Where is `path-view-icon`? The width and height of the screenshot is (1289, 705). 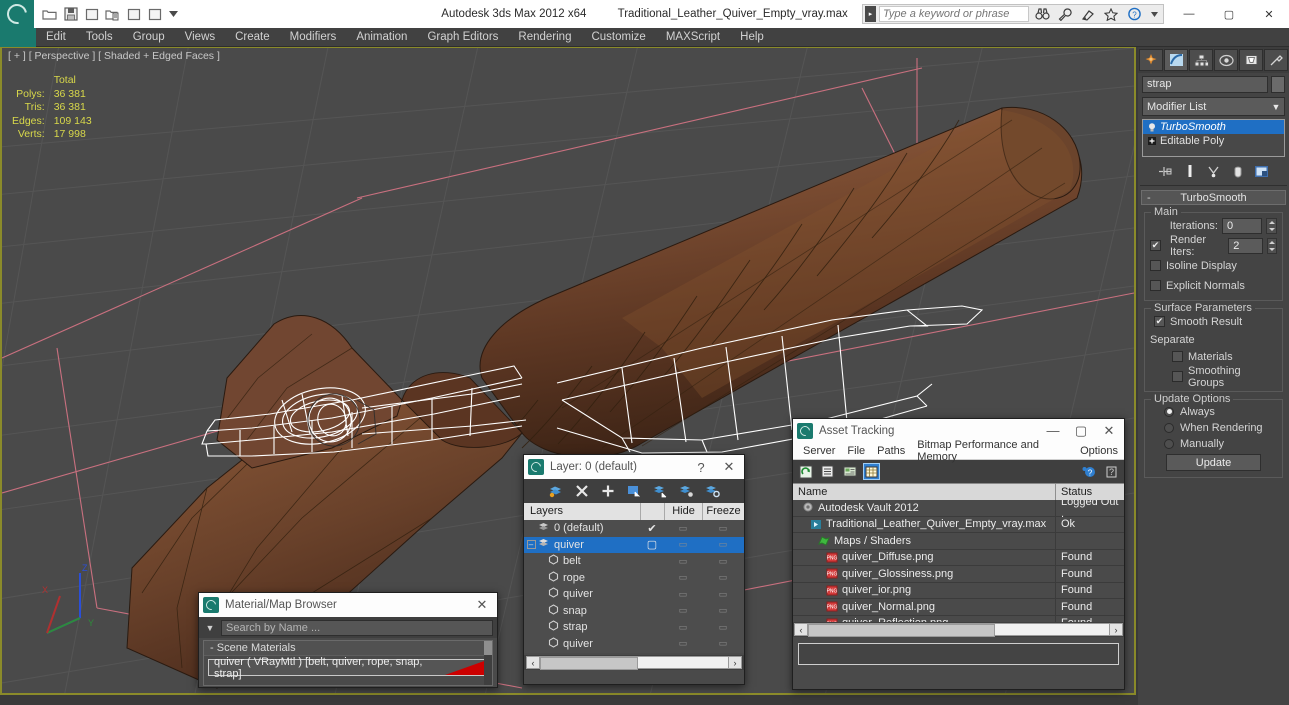 path-view-icon is located at coordinates (849, 471).